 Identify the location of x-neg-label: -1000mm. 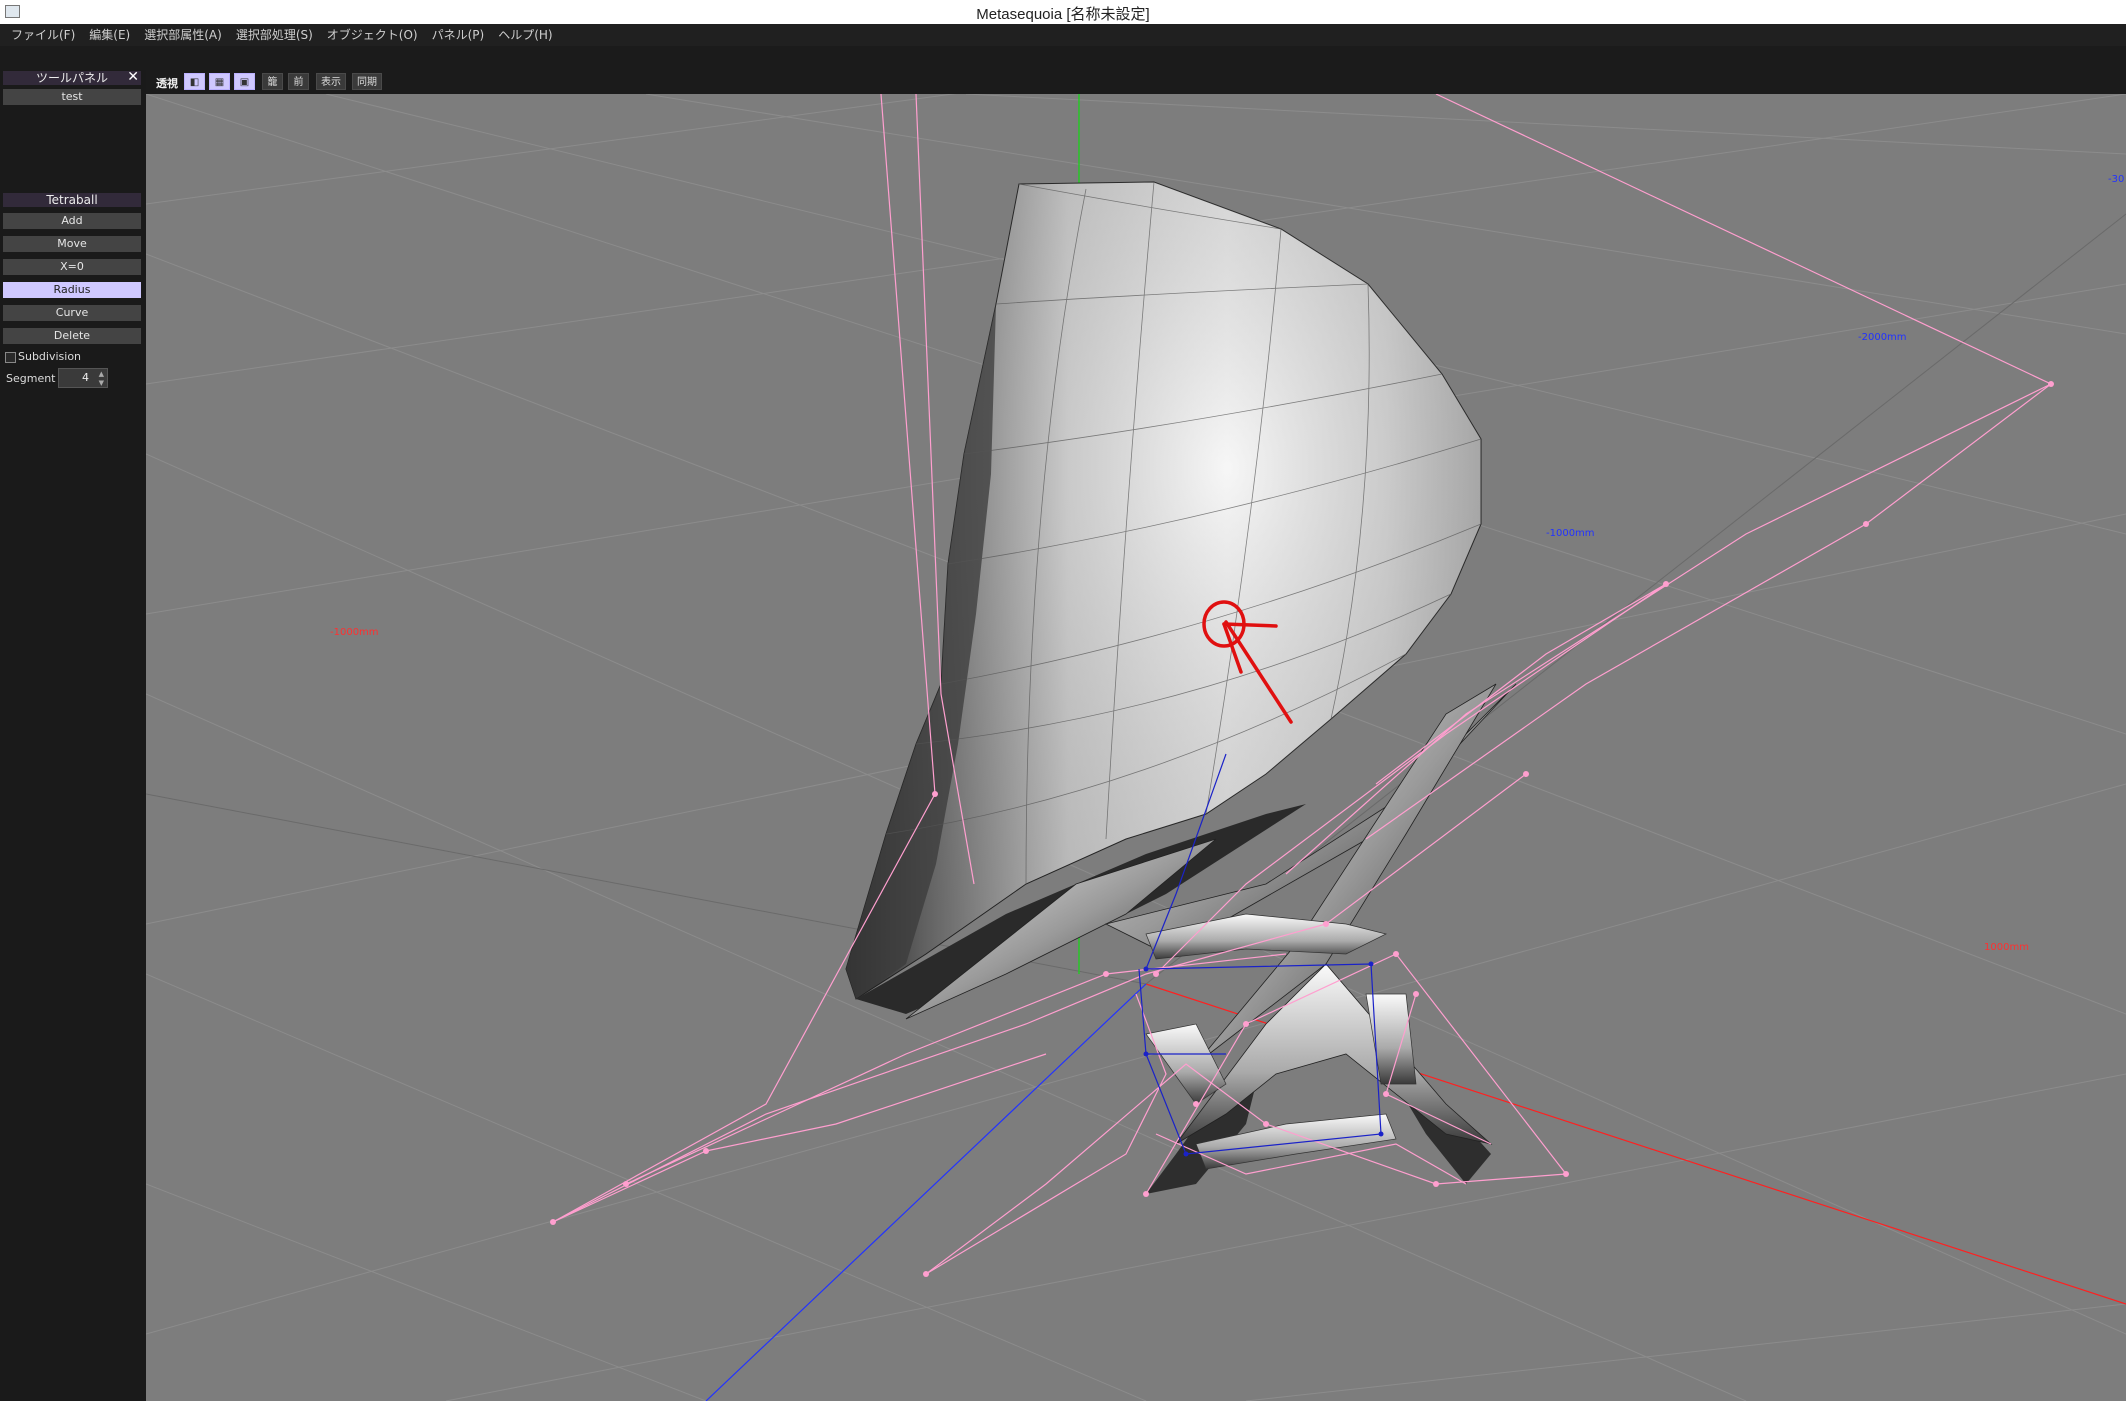
(354, 632).